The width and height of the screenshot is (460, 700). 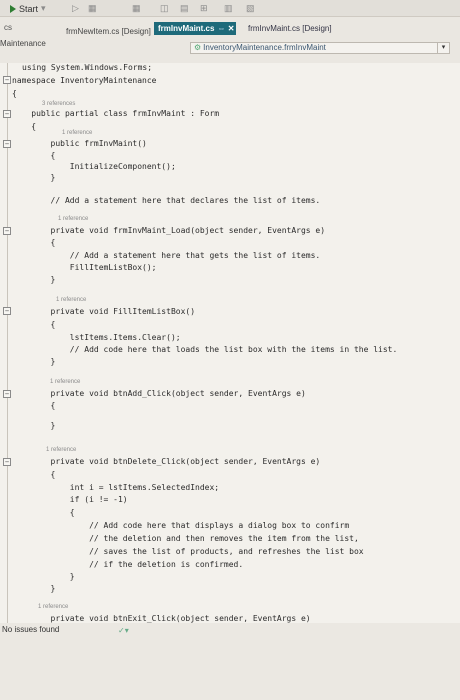 I want to click on chevron-down-icon: ▾, so click(x=443, y=48).